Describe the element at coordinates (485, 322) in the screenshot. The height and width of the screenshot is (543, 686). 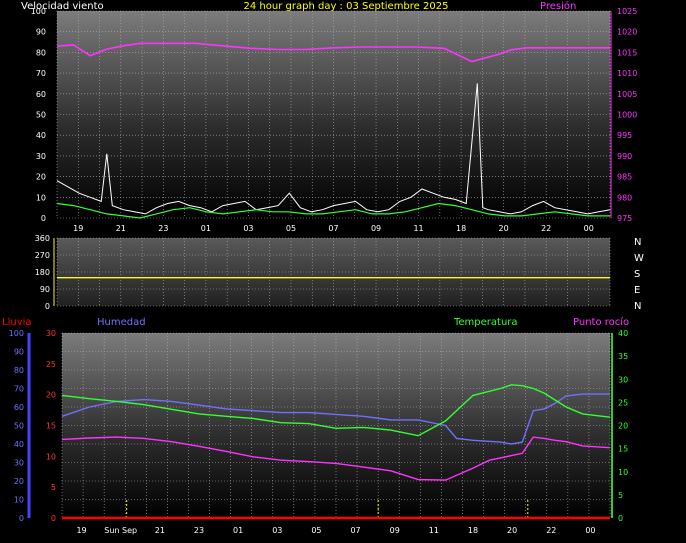
I see `temperature-label: Temperatura` at that location.